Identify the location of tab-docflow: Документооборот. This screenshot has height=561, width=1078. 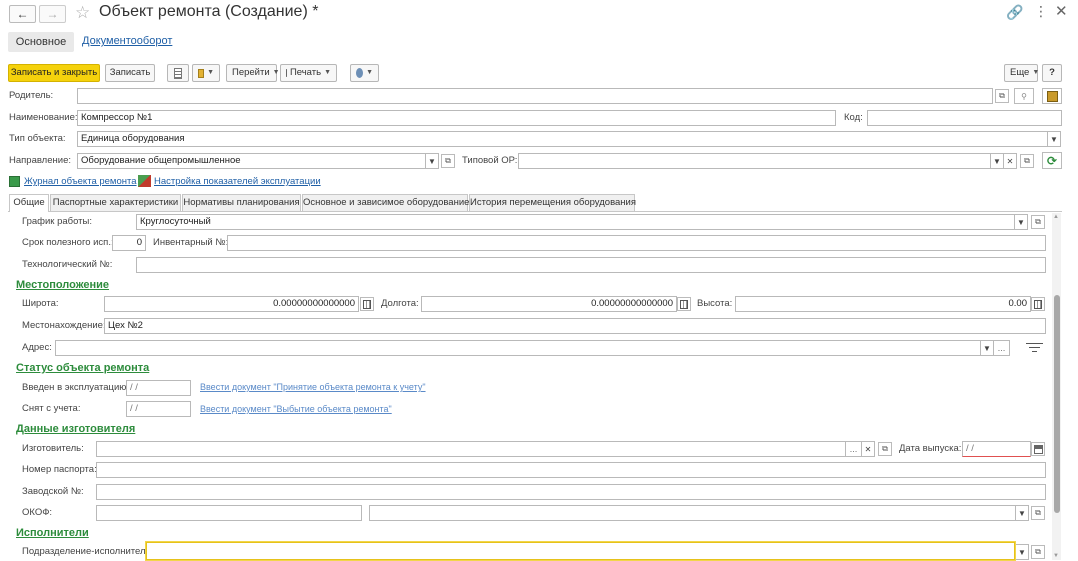
(127, 41).